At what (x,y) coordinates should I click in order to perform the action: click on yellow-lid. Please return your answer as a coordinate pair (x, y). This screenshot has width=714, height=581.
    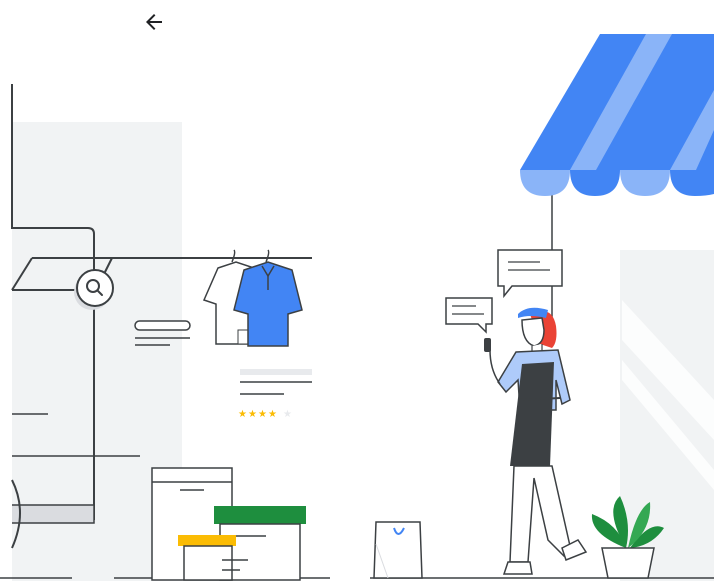
    Looking at the image, I should click on (207, 540).